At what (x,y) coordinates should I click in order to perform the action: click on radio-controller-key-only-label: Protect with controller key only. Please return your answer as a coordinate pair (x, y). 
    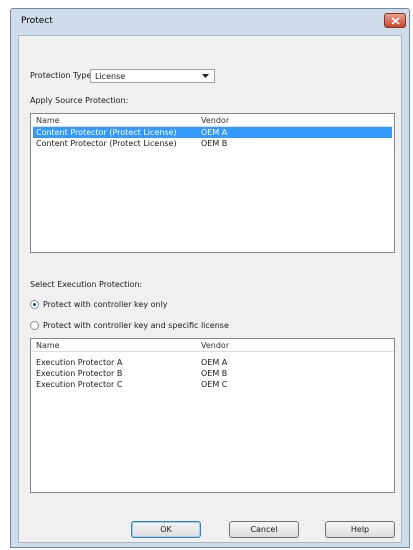
    Looking at the image, I should click on (105, 304).